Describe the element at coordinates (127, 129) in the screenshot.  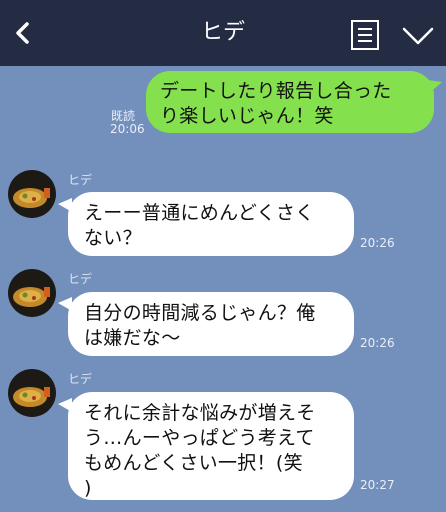
I see `message-time: 20:06` at that location.